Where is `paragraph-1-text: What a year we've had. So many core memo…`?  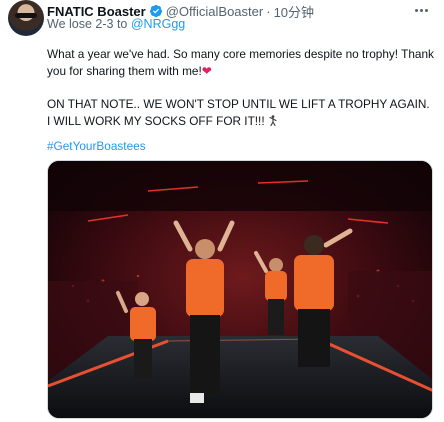
paragraph-1-text: What a year we've had. So many core memo… is located at coordinates (240, 62).